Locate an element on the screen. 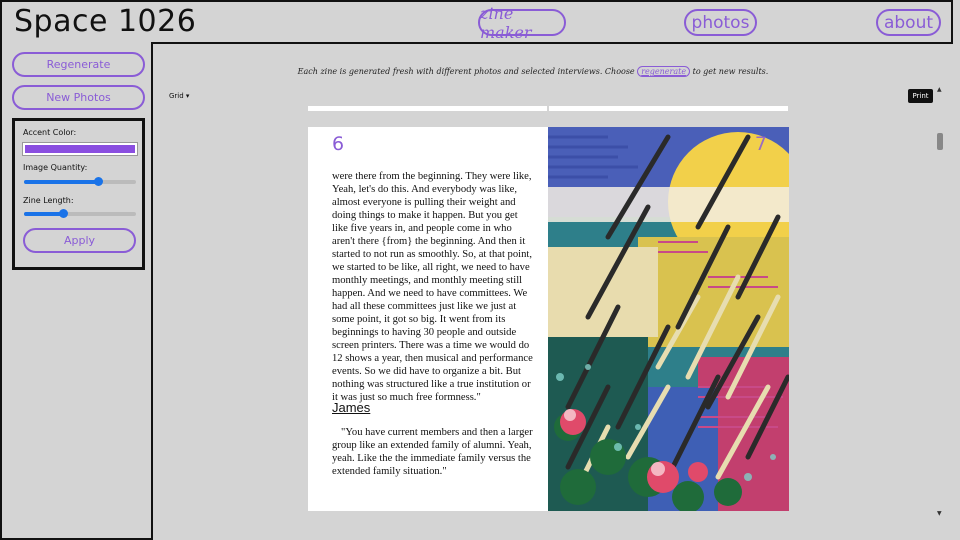 The image size is (960, 540). nav-photos: photos is located at coordinates (720, 22).